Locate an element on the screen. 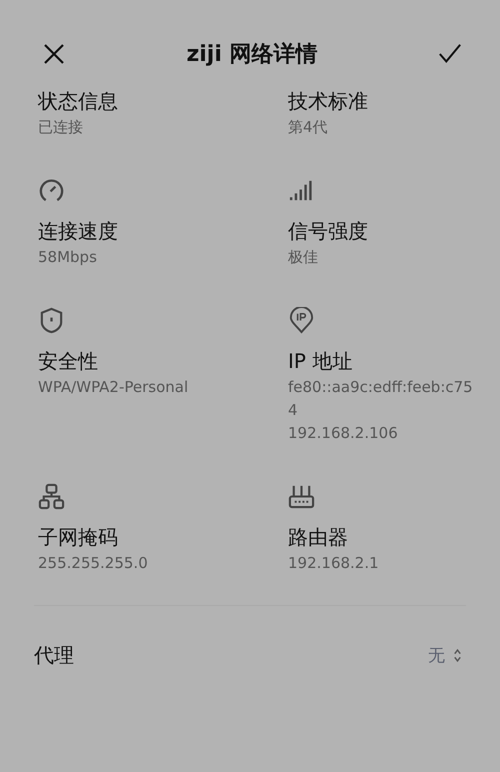 The width and height of the screenshot is (500, 772). field-label: 路由器 is located at coordinates (318, 537).